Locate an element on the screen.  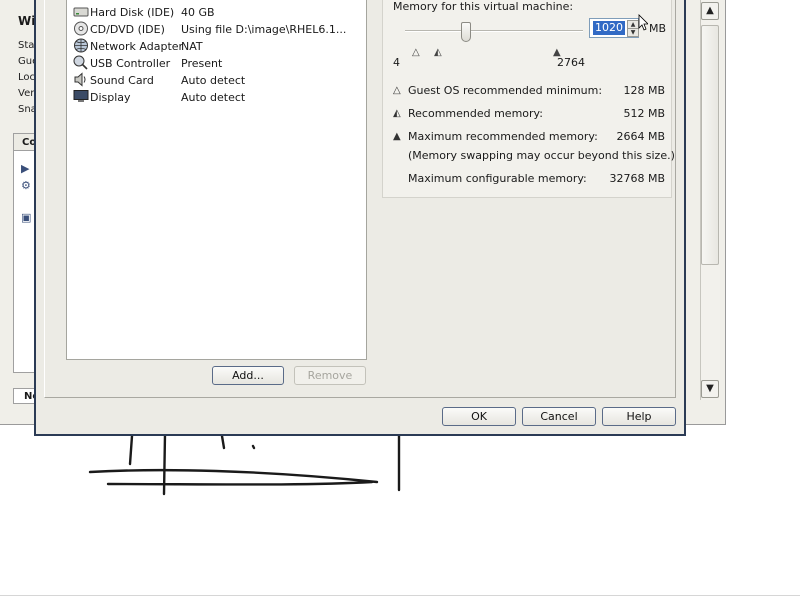
recommended-memory-row: ◭ Recommended memory: 512 MB is located at coordinates (529, 114).